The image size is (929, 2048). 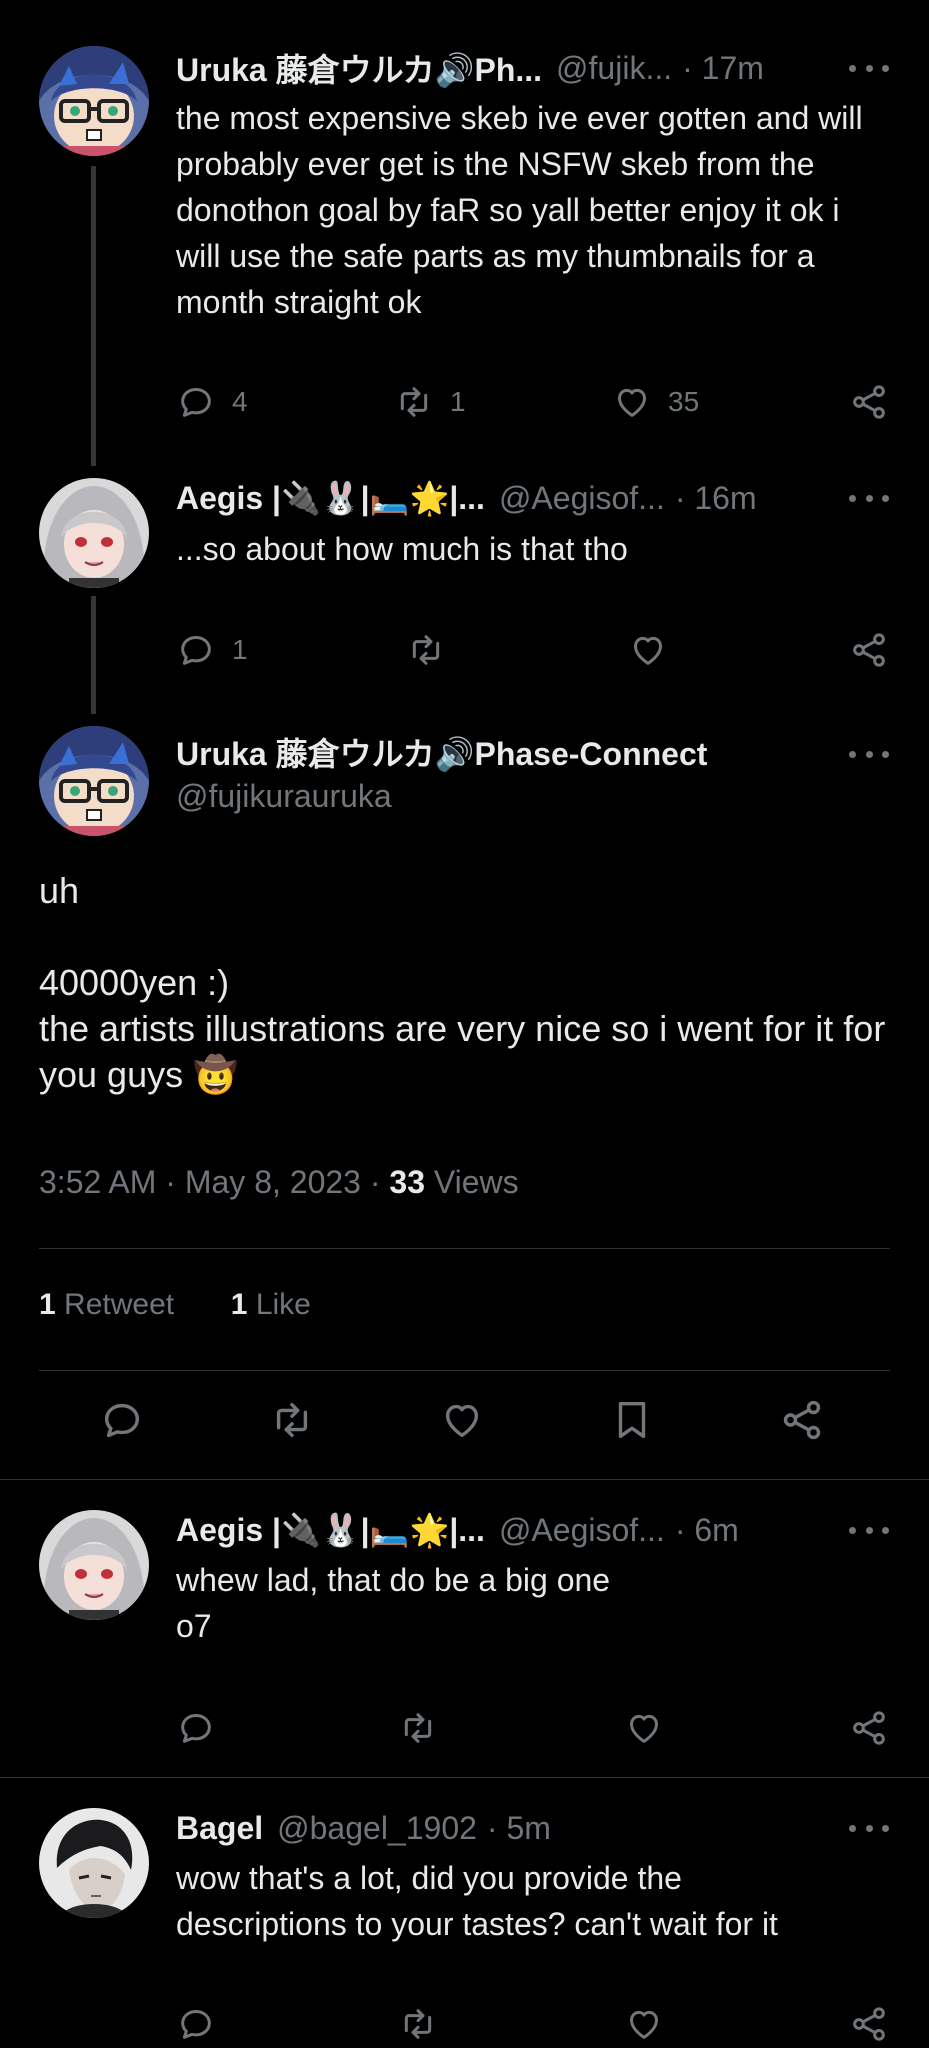 What do you see at coordinates (119, 1304) in the screenshot?
I see `retweet-stat-label: Retweet` at bounding box center [119, 1304].